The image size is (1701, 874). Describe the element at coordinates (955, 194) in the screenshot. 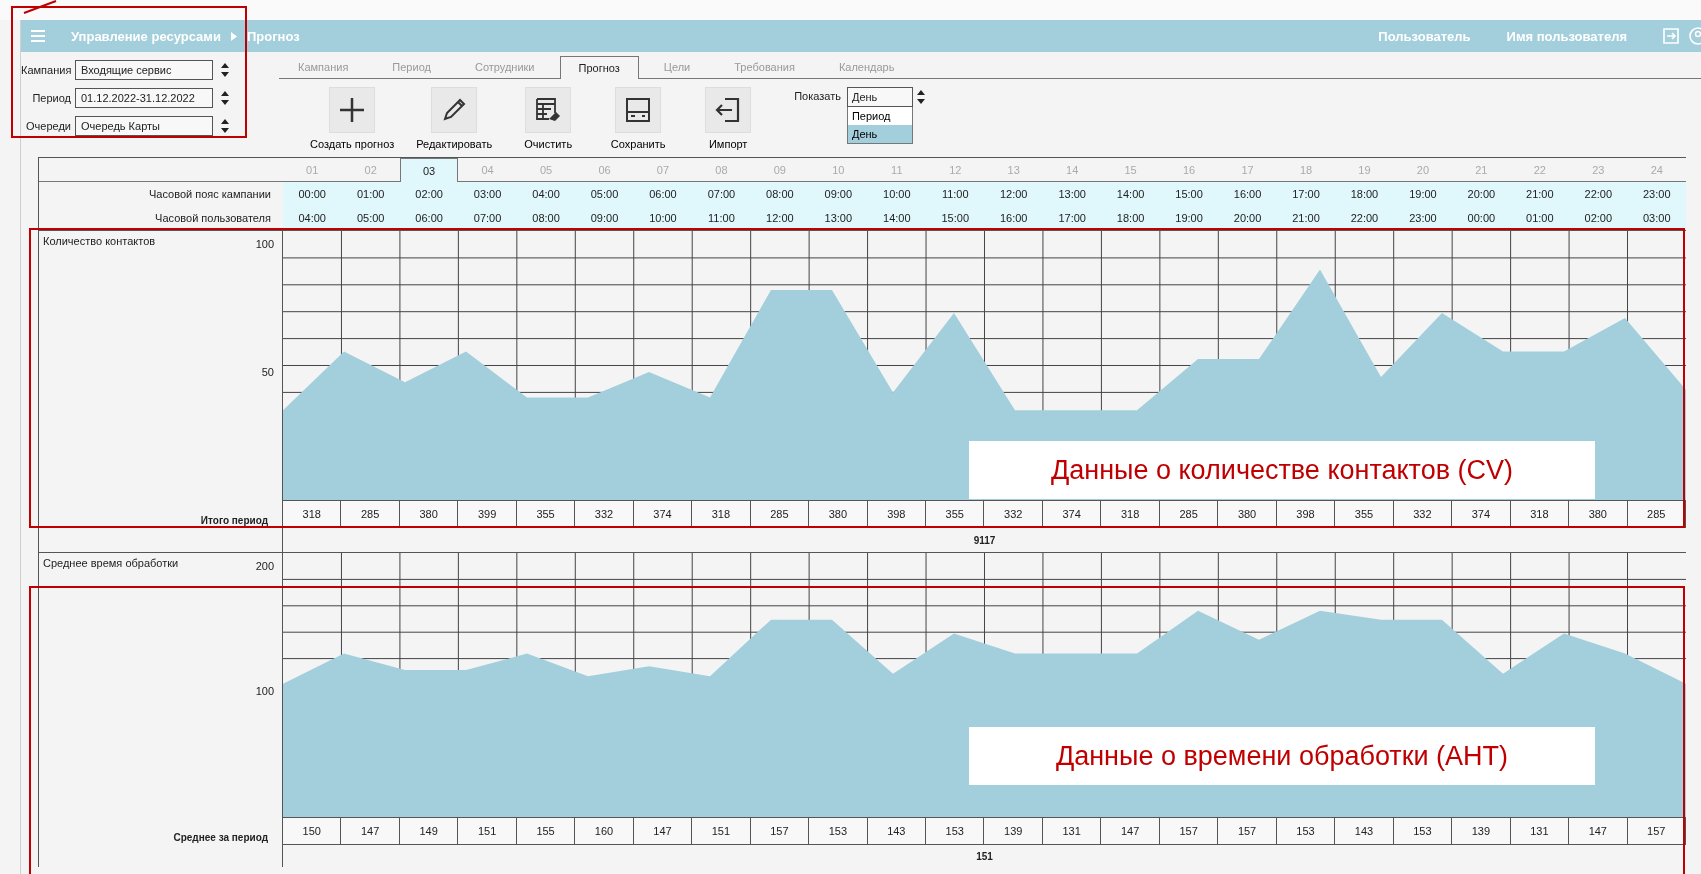

I see `time-cell: 11:00` at that location.